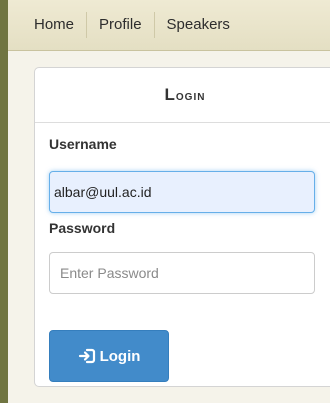 The image size is (330, 403). I want to click on top-navbar: Home Profile Speakers, so click(169, 25).